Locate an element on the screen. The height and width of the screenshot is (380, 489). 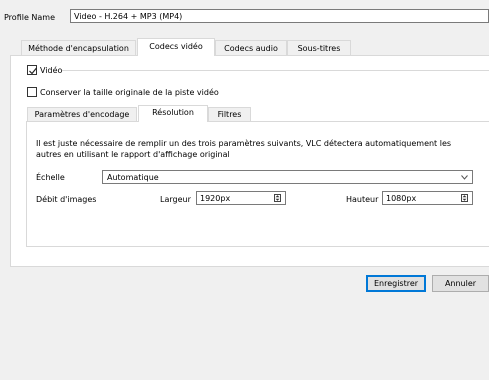
subtab-resolution: Résolution is located at coordinates (173, 113).